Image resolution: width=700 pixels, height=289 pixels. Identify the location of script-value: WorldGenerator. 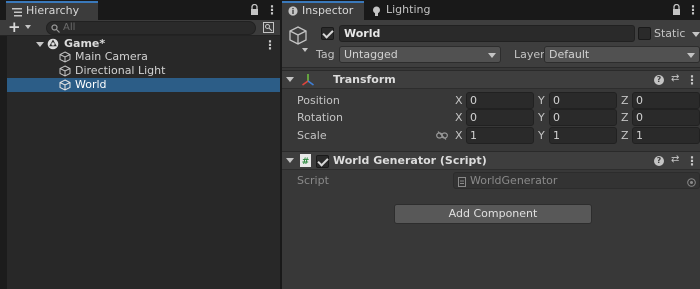
(514, 180).